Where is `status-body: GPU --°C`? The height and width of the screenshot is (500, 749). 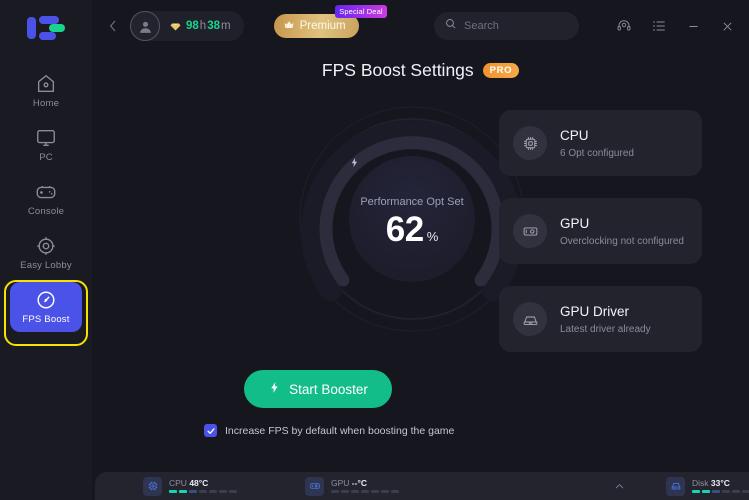 status-body: GPU --°C is located at coordinates (366, 486).